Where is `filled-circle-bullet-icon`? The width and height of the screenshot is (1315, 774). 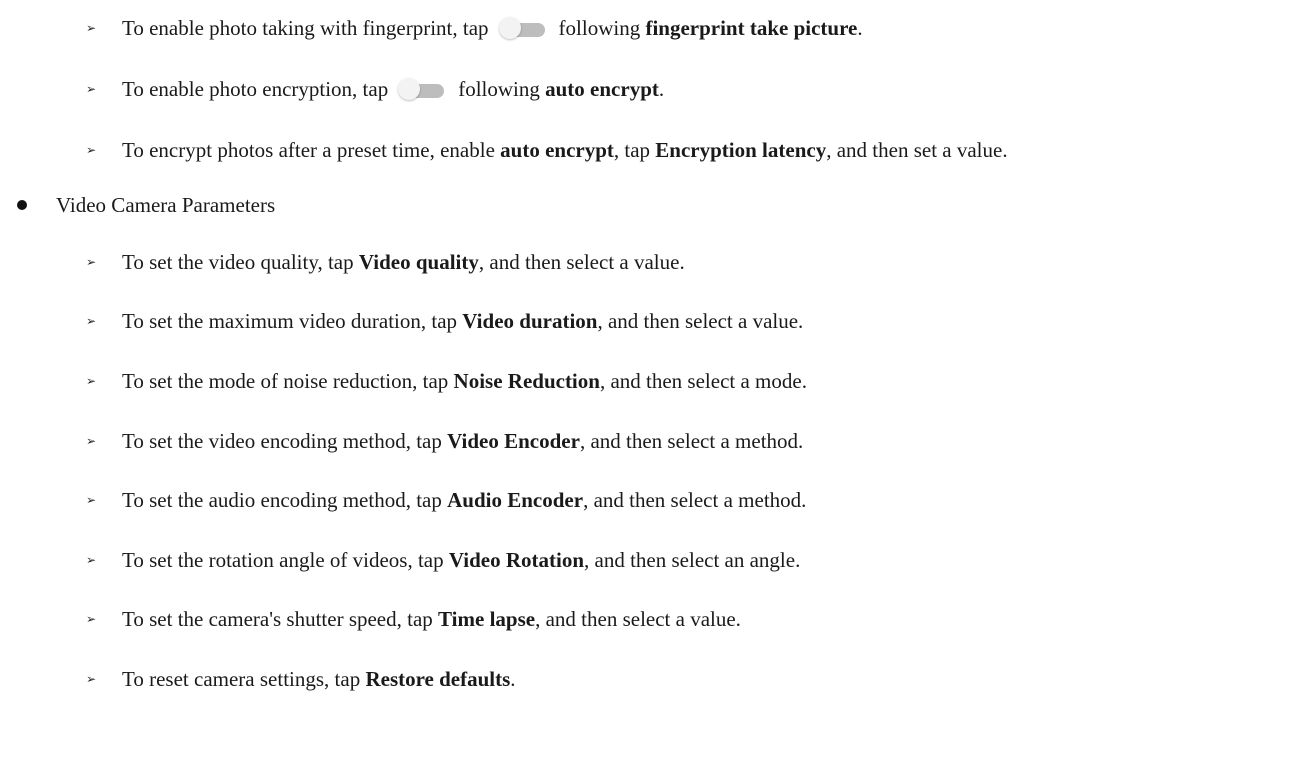 filled-circle-bullet-icon is located at coordinates (22, 205).